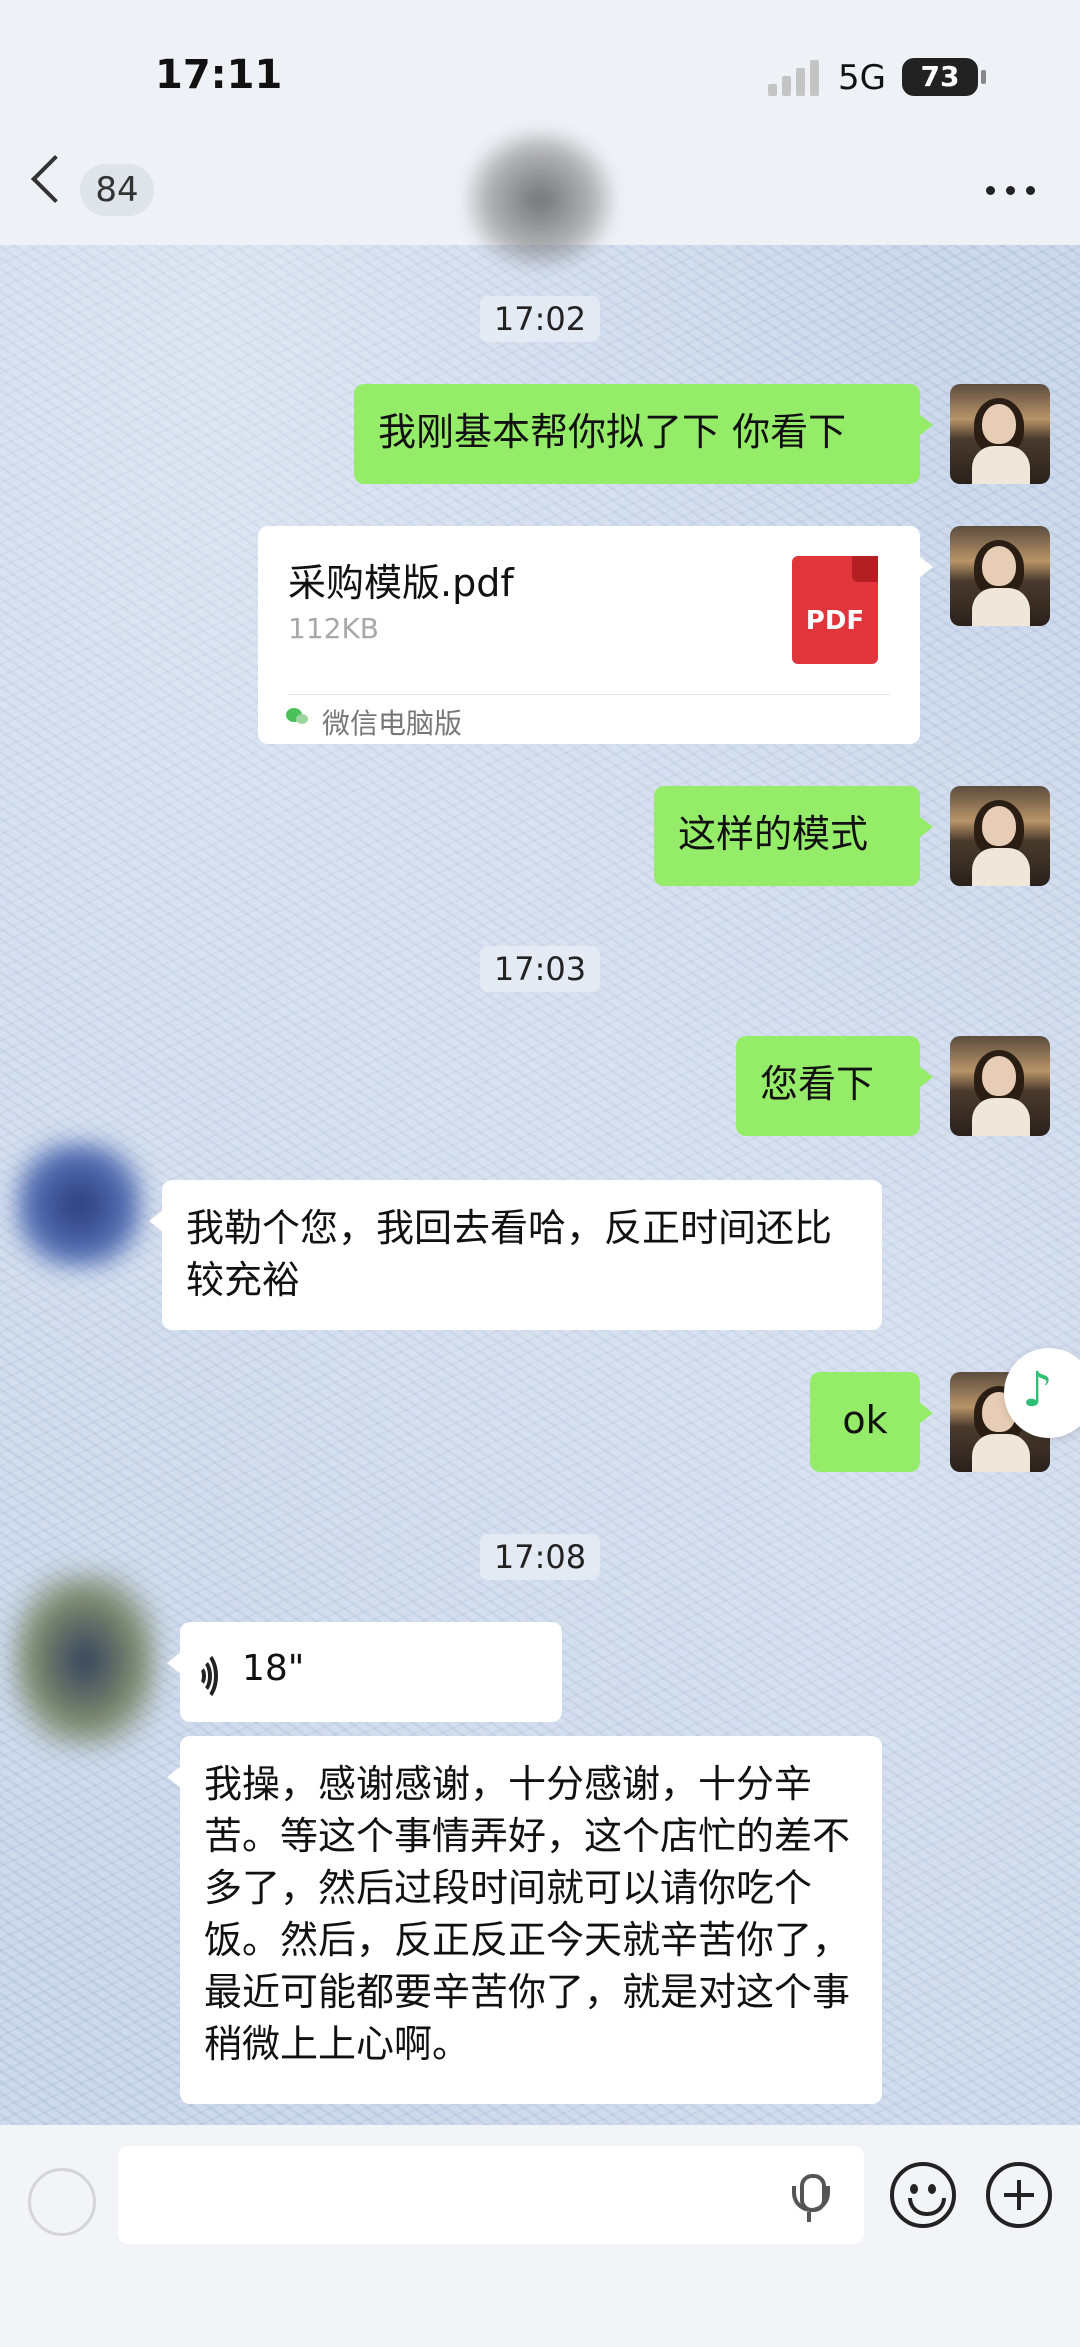 The width and height of the screenshot is (1080, 2347). What do you see at coordinates (540, 319) in the screenshot?
I see `timestamp: 17:02` at bounding box center [540, 319].